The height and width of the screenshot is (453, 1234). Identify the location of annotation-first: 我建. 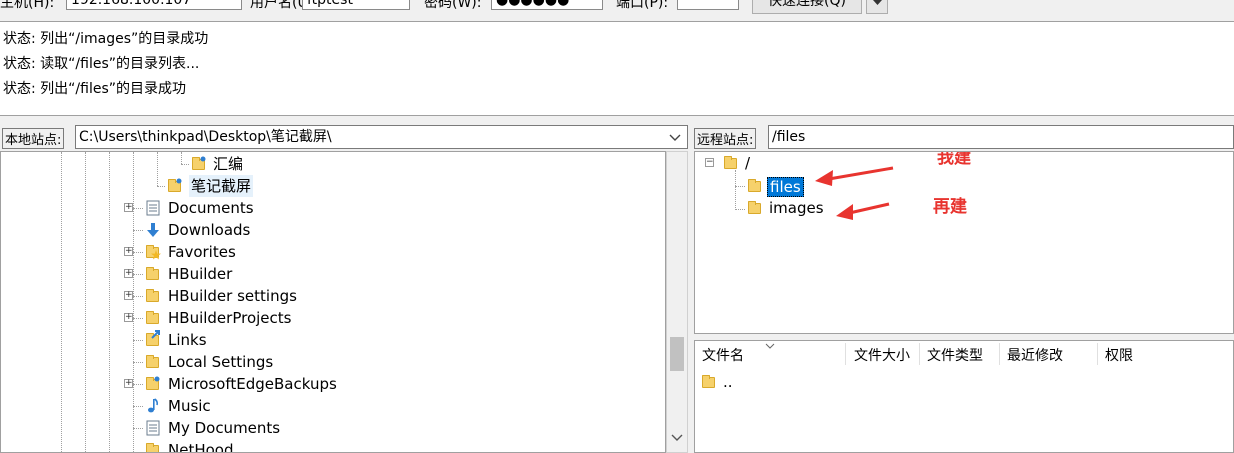
(954, 159).